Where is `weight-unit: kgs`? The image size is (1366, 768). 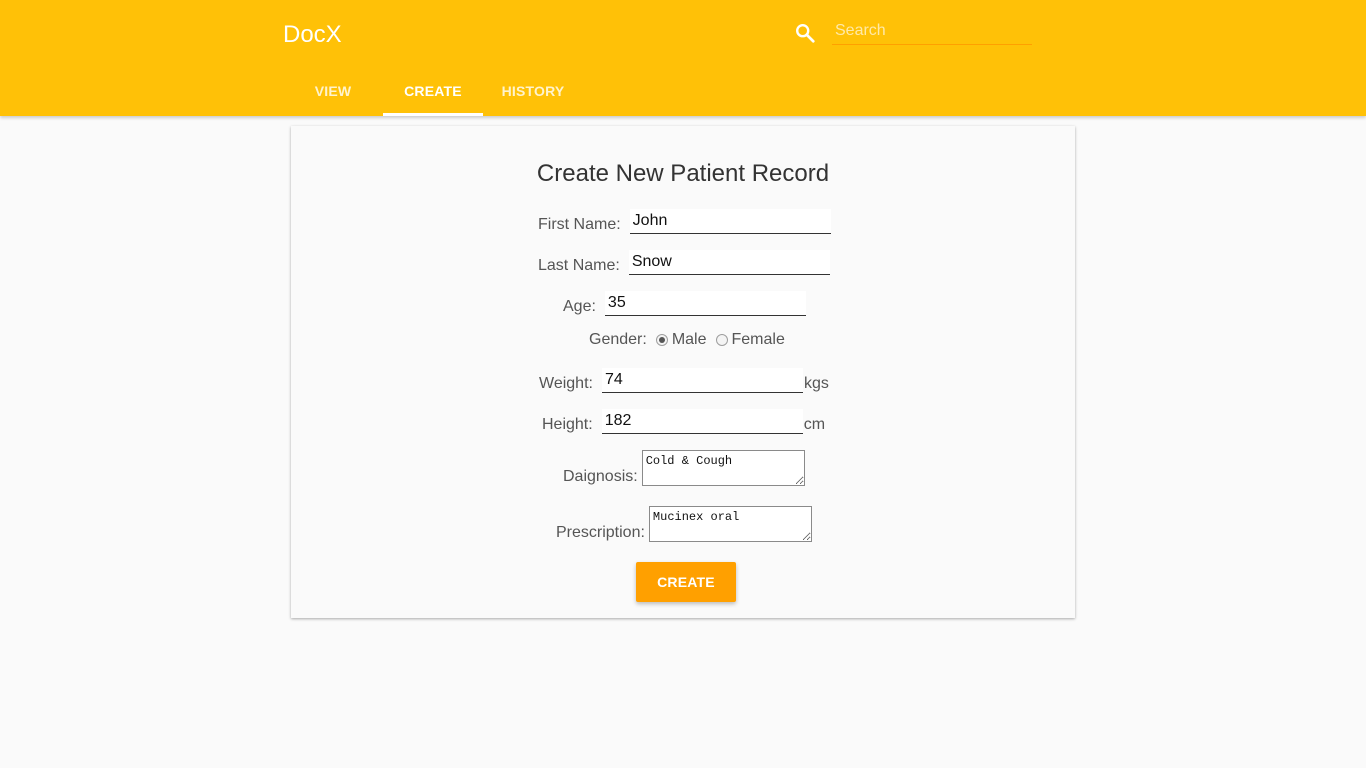
weight-unit: kgs is located at coordinates (816, 383).